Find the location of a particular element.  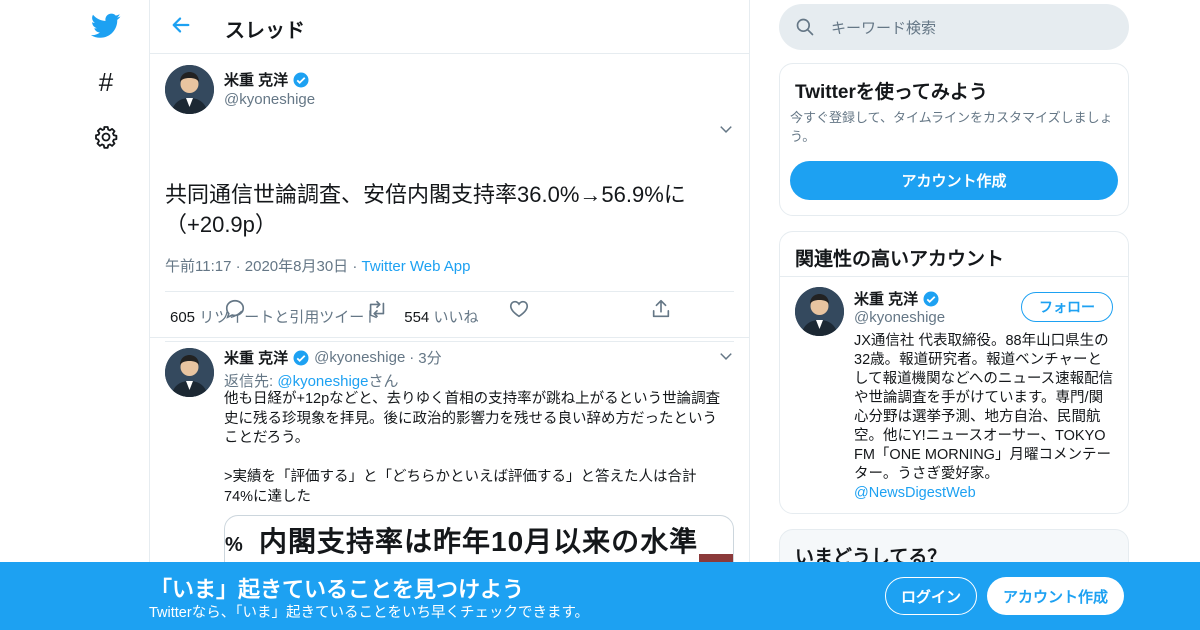

banner-subtitle: Twitterなら、「いま」起きていることをいち早くチェックできます。 is located at coordinates (369, 613).